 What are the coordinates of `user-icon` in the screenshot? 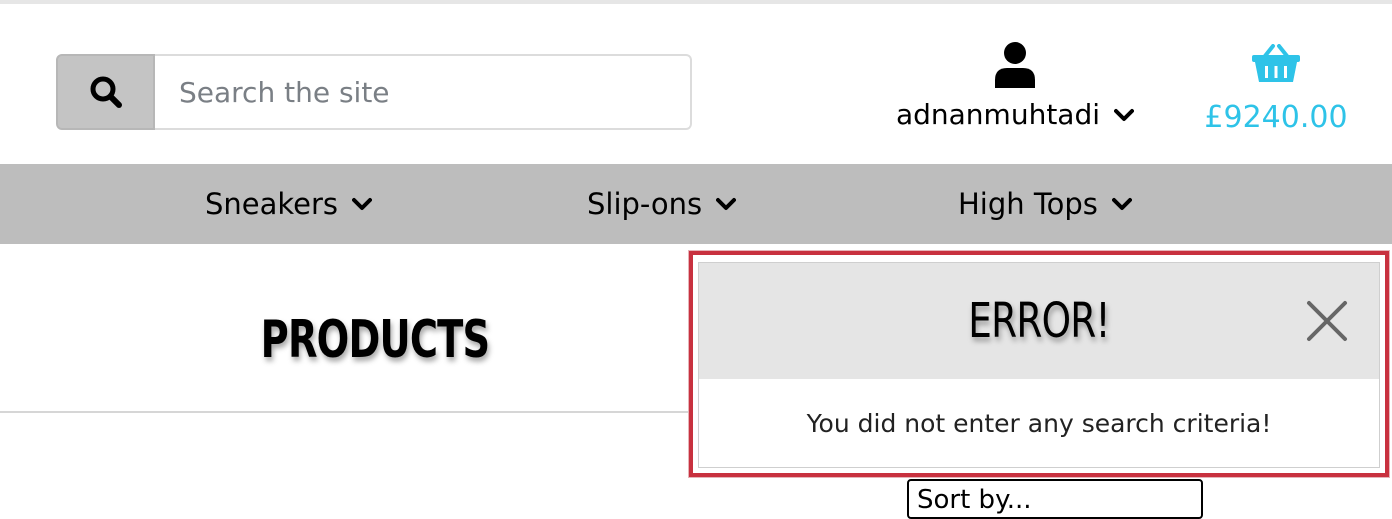 It's located at (1015, 65).